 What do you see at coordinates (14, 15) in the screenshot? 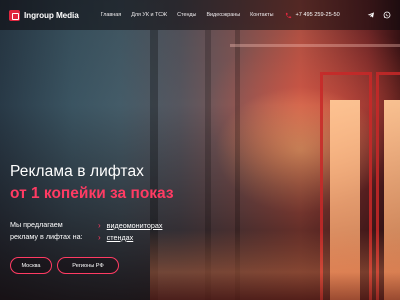
I see `logo-icon` at bounding box center [14, 15].